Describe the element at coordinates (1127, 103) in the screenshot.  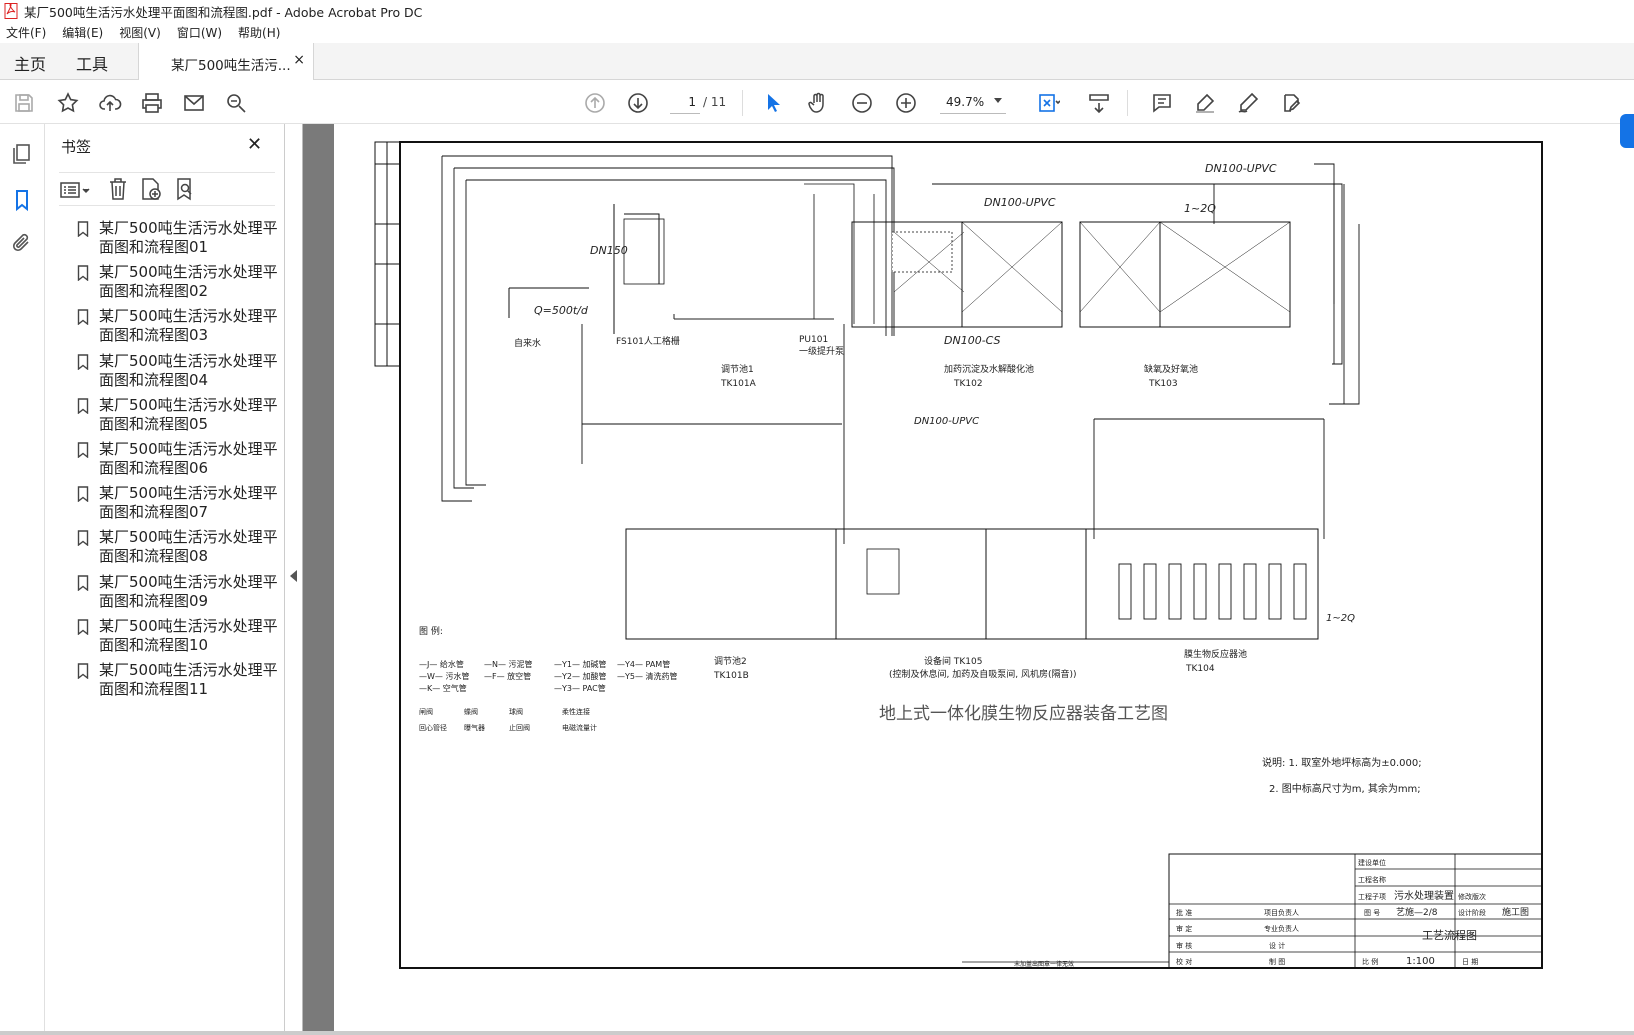
I see `toolbar-divider` at that location.